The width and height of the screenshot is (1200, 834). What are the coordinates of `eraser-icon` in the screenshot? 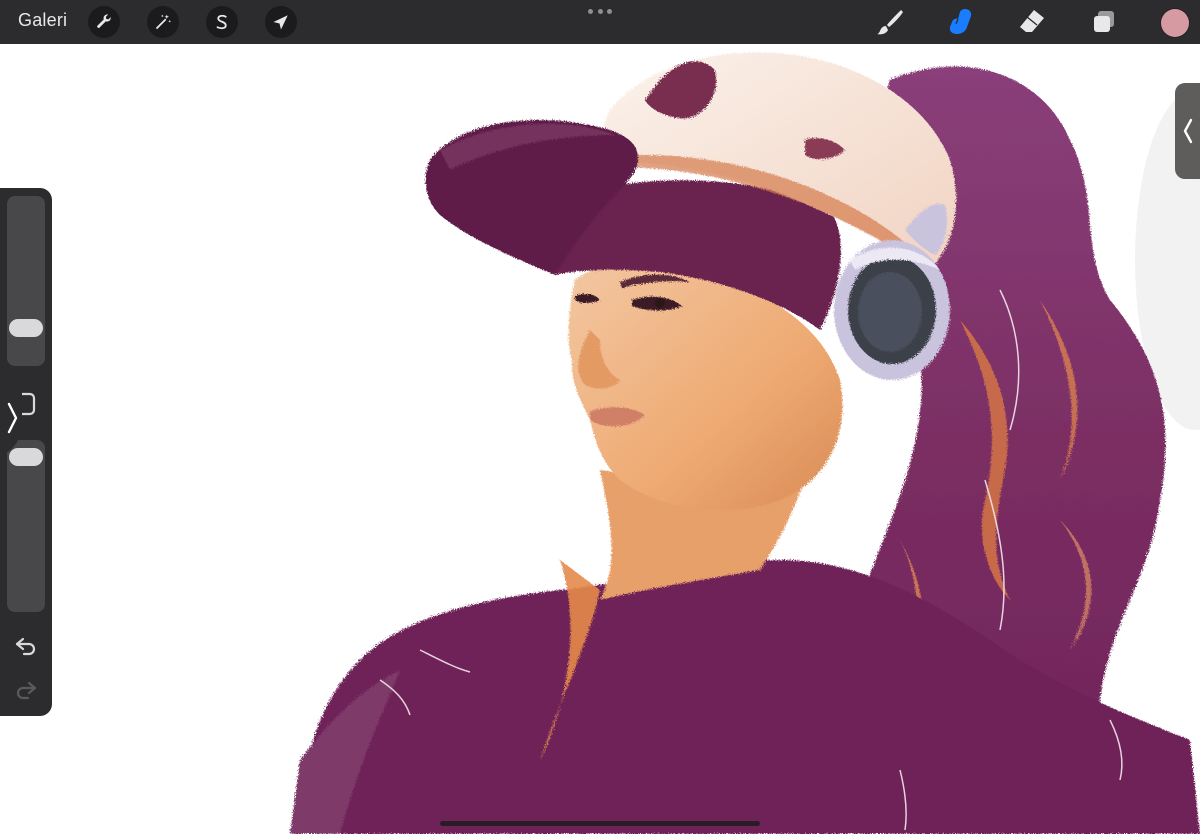 It's located at (1032, 21).